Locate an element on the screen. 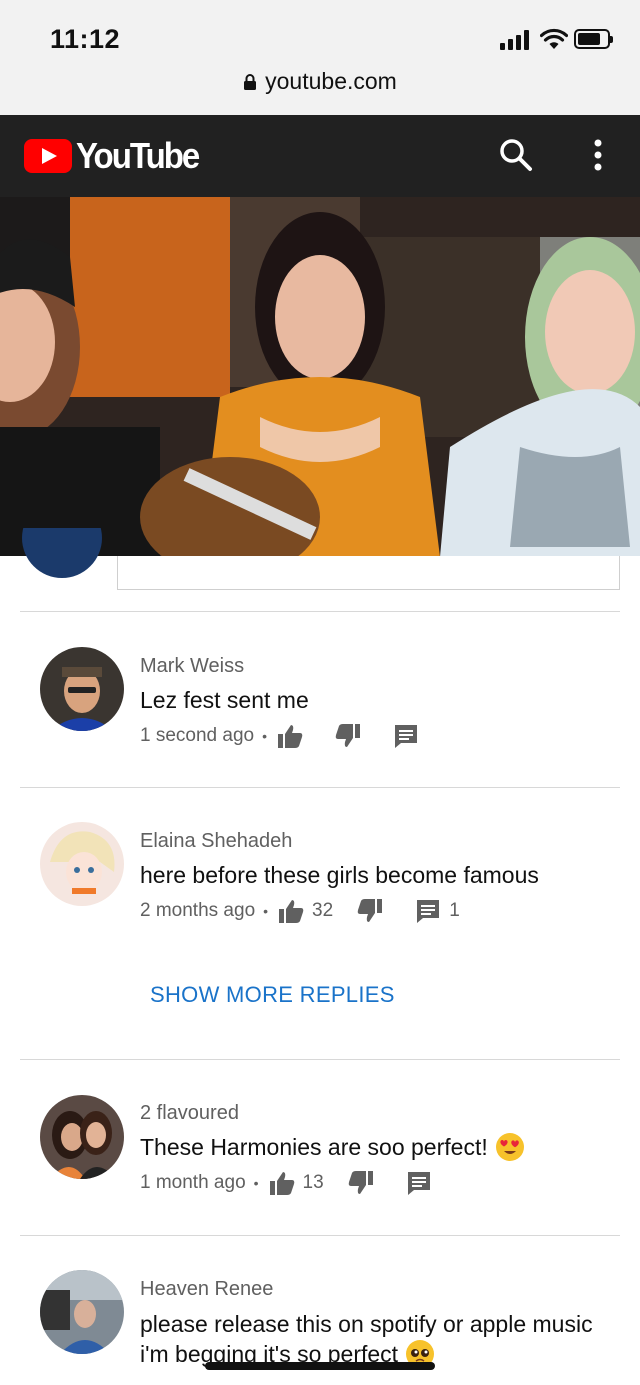 The height and width of the screenshot is (1385, 640). youtube-logo: YouTube is located at coordinates (112, 155).